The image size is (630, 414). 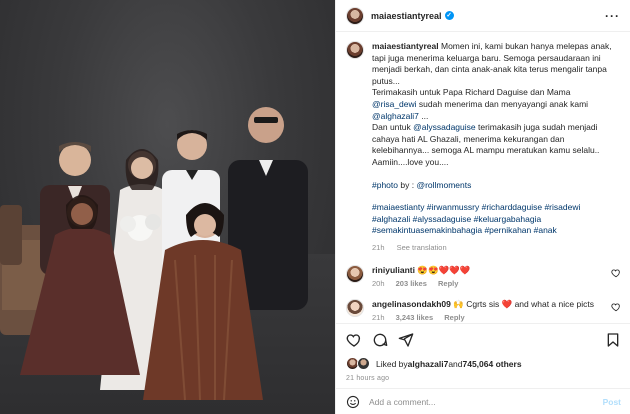 I want to click on comment-text: 😍😍❤️❤️❤️, so click(x=444, y=269).